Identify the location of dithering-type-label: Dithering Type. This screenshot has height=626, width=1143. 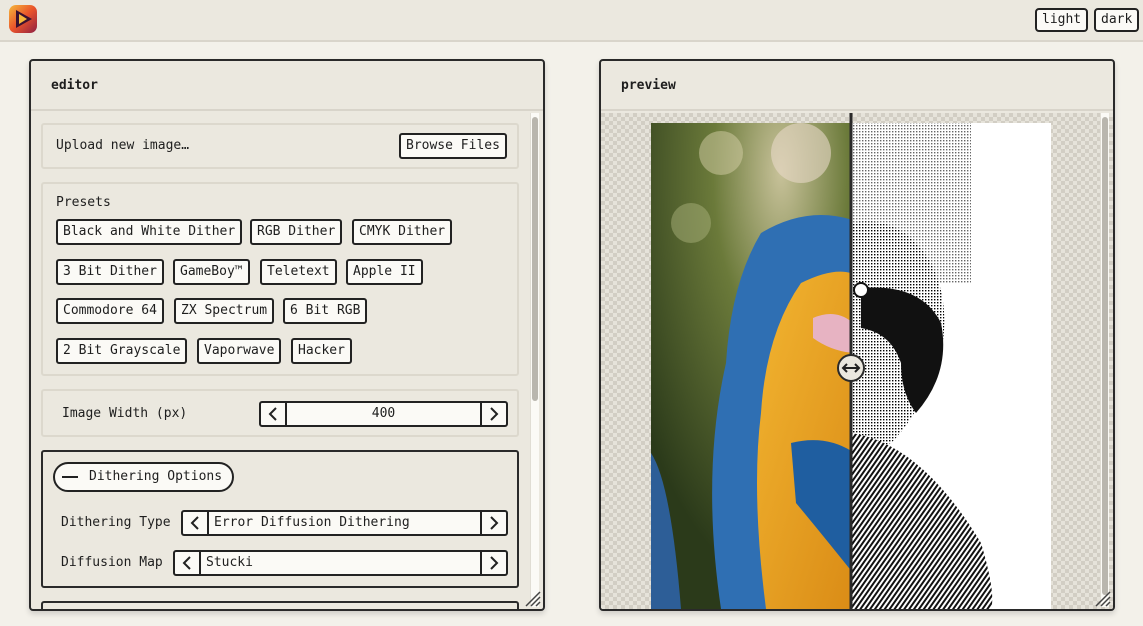
(116, 522).